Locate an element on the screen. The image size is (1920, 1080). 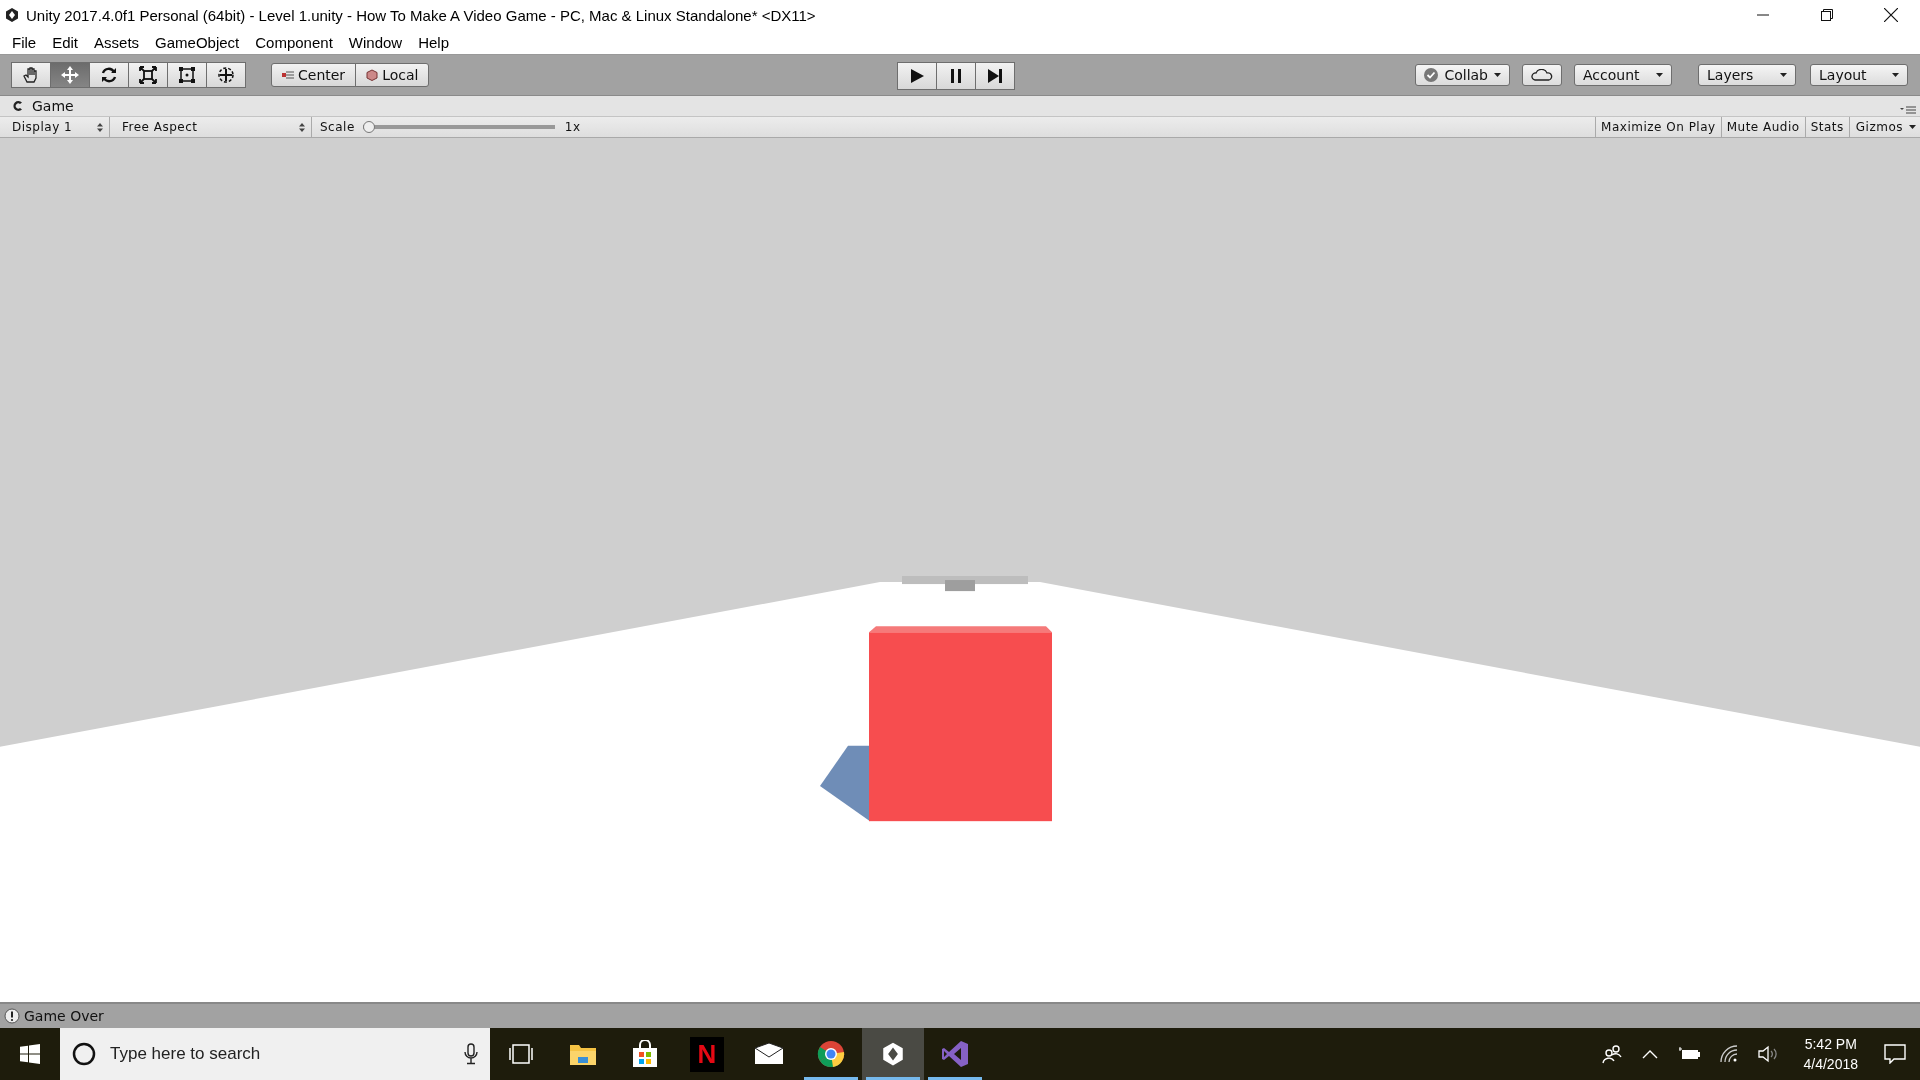
toggle-button: Stats is located at coordinates (1826, 127).